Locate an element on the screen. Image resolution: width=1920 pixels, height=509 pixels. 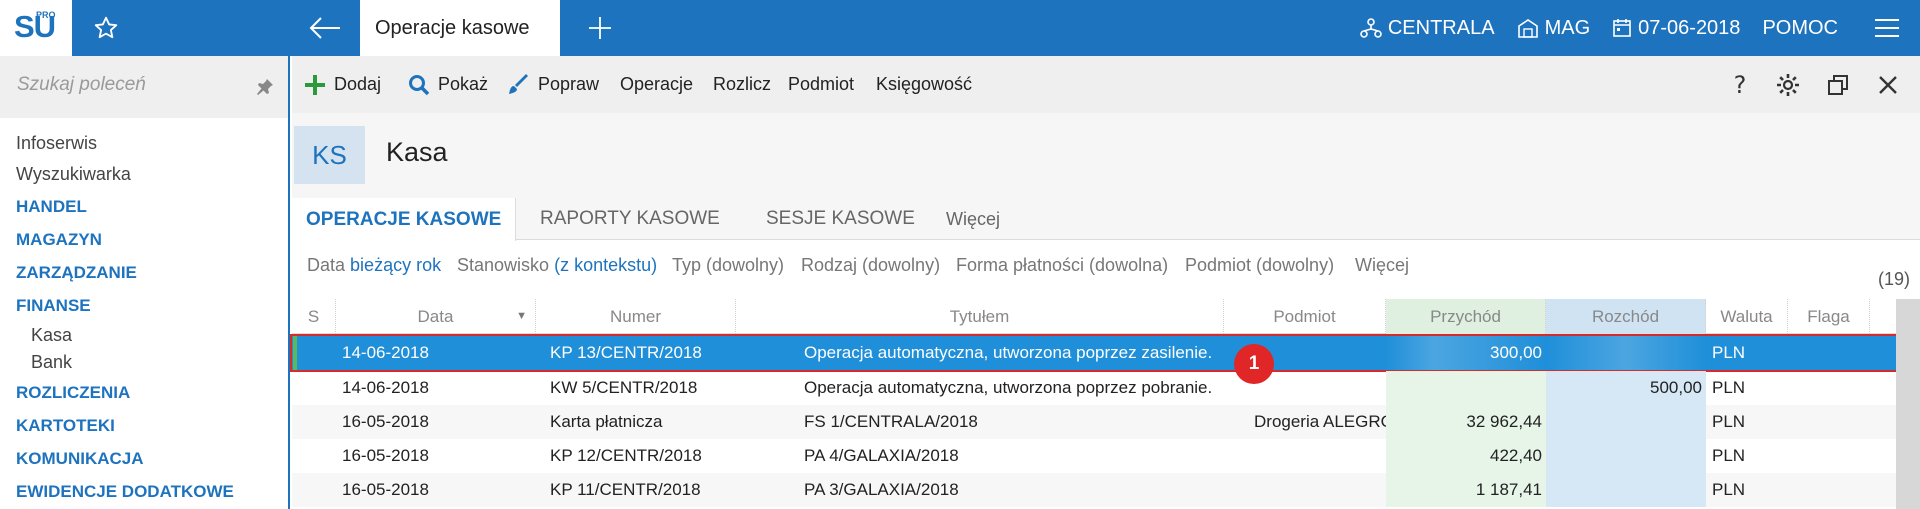
tab-more: Więcej is located at coordinates (973, 219).